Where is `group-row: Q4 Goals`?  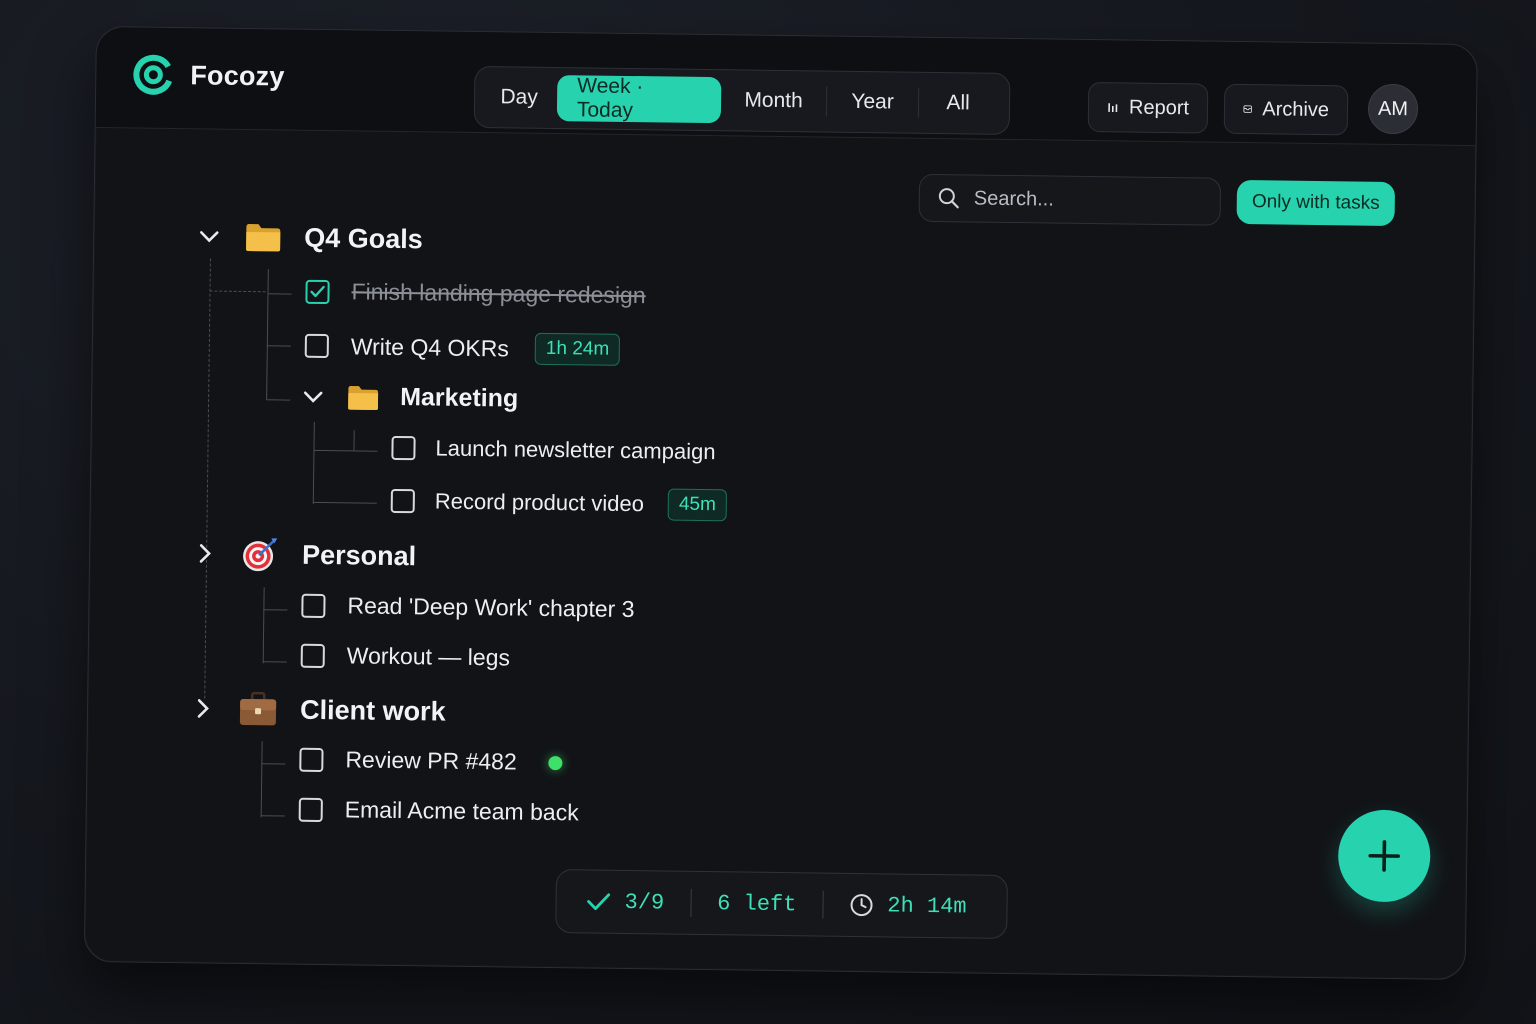
group-row: Q4 Goals is located at coordinates (309, 237).